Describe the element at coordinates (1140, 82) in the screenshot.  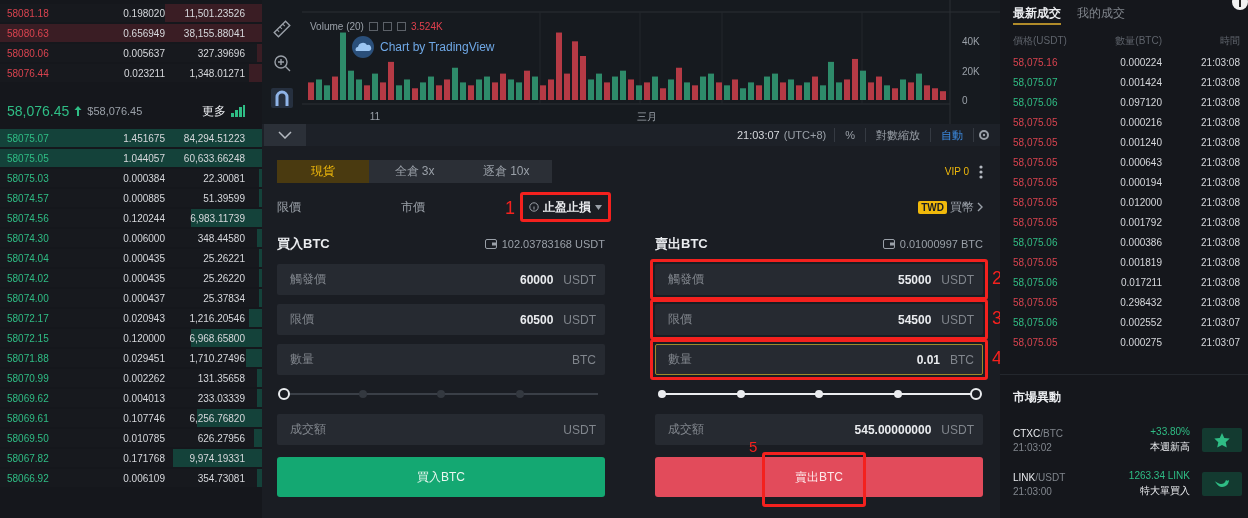
I see `trade-amount: 0.001424` at that location.